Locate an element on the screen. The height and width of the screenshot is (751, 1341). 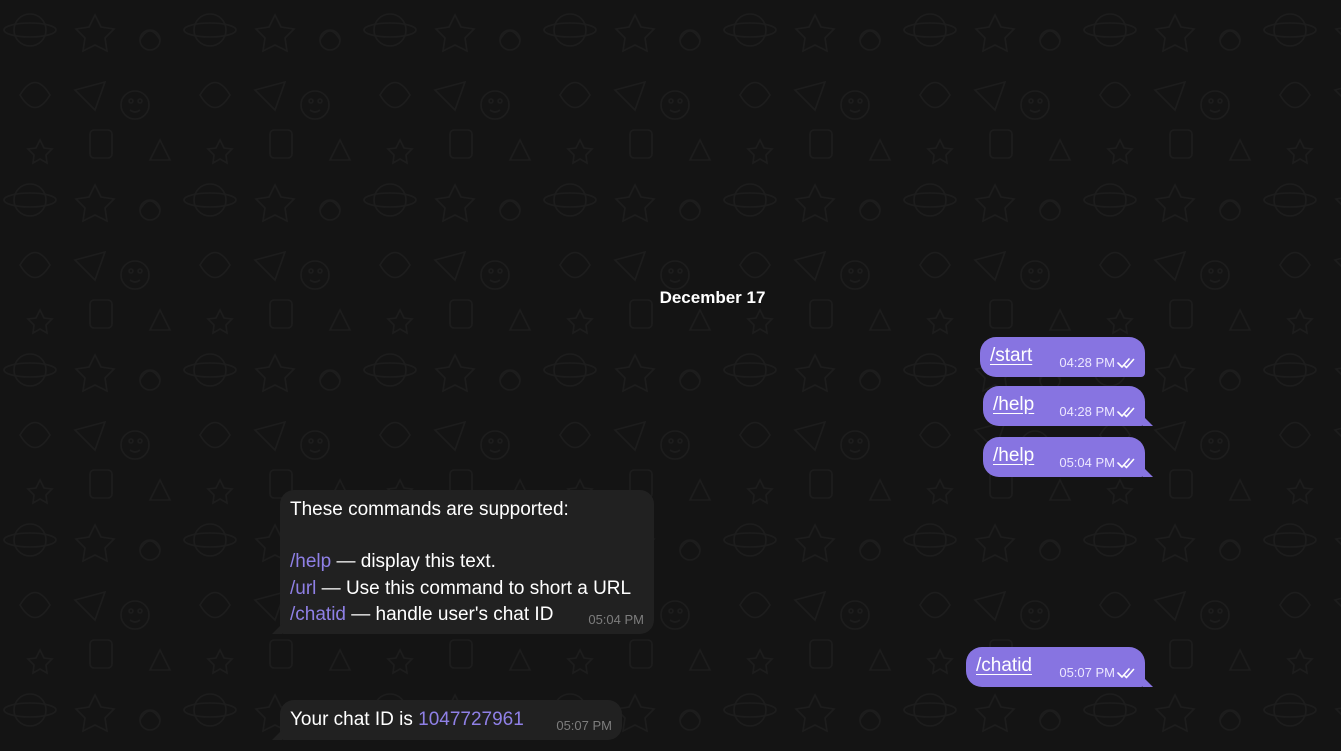
command-link: /url is located at coordinates (303, 588).